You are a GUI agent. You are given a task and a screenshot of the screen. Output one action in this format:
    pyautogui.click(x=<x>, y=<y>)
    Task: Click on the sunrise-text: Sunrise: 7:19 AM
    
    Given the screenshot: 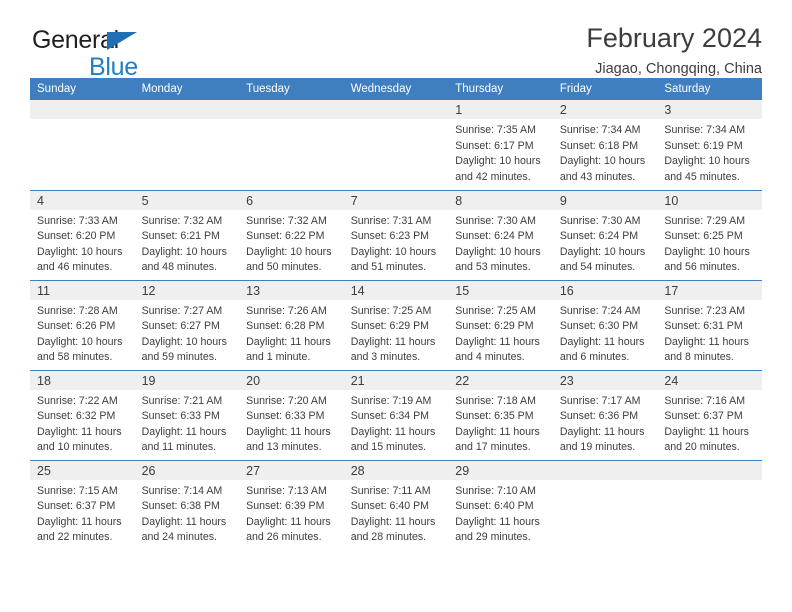 What is the action you would take?
    pyautogui.click(x=391, y=400)
    